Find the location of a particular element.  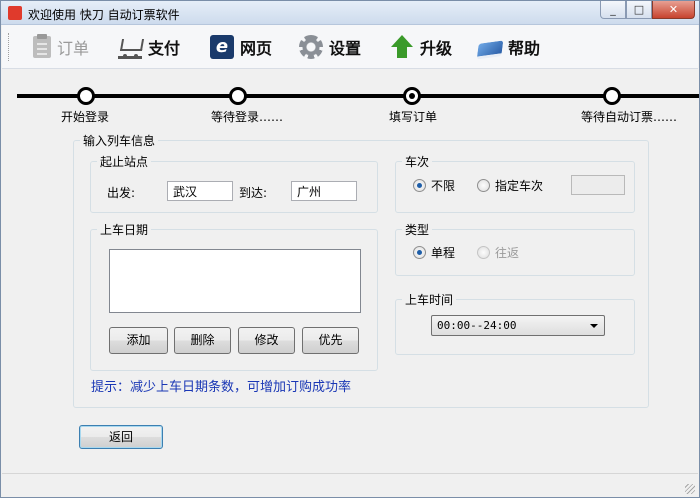

up-arrow-icon is located at coordinates (402, 47).